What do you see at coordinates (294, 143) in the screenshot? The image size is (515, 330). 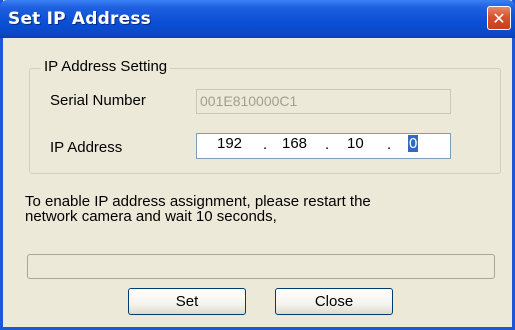 I see `ip-octet-2: 168` at bounding box center [294, 143].